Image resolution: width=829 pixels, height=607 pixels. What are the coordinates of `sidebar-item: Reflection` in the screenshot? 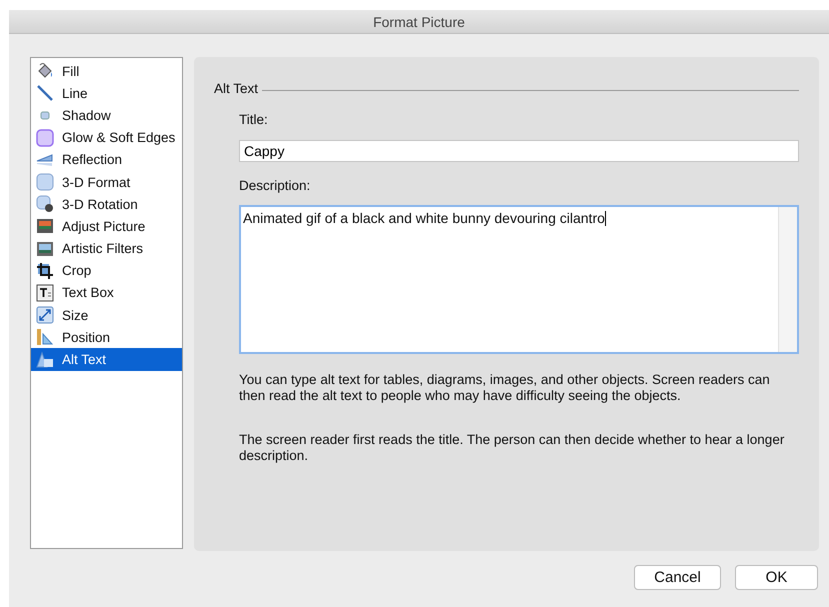 It's located at (106, 159).